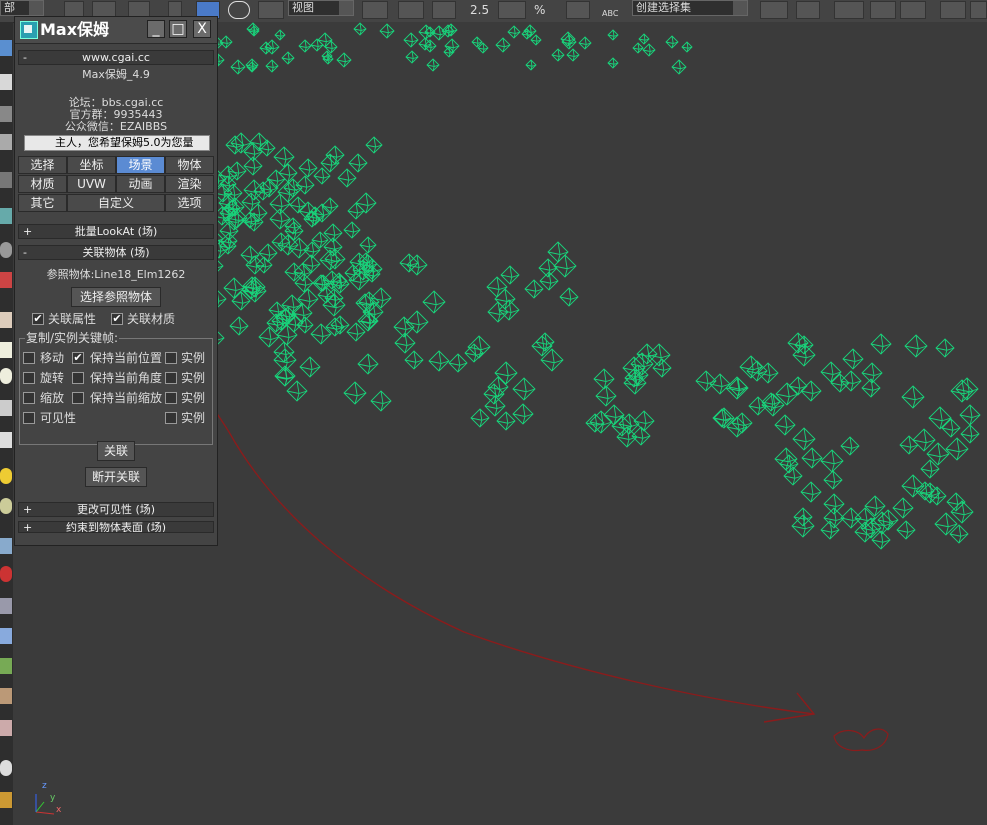 Image resolution: width=987 pixels, height=825 pixels. Describe the element at coordinates (116, 297) in the screenshot. I see `select-reference-button: 选择参照物体` at that location.